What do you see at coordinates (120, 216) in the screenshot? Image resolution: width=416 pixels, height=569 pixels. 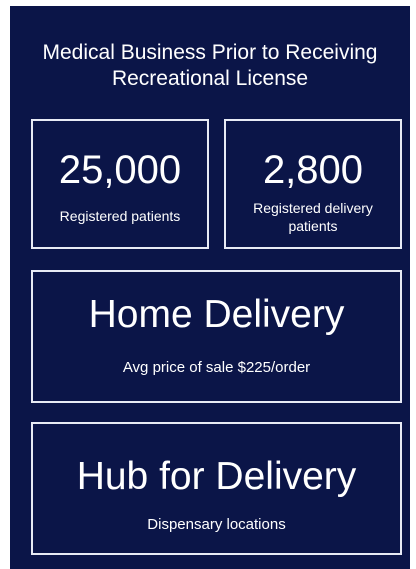 I see `stat-label: Registered patients` at bounding box center [120, 216].